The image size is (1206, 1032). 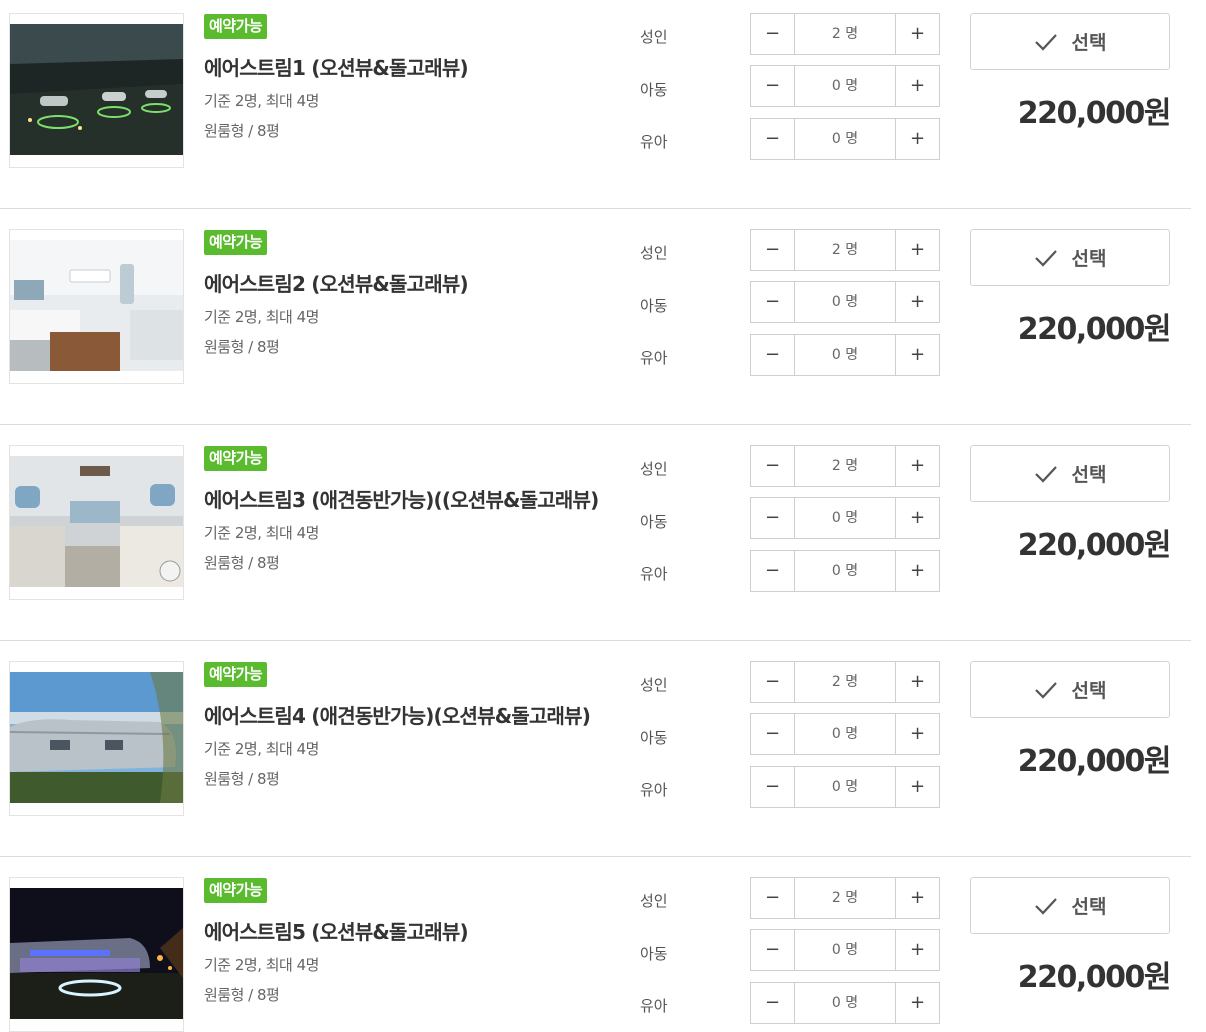 What do you see at coordinates (397, 714) in the screenshot?
I see `room-name: 에어스트림4 (애견동반가능)(오션뷰&돌고래뷰)` at bounding box center [397, 714].